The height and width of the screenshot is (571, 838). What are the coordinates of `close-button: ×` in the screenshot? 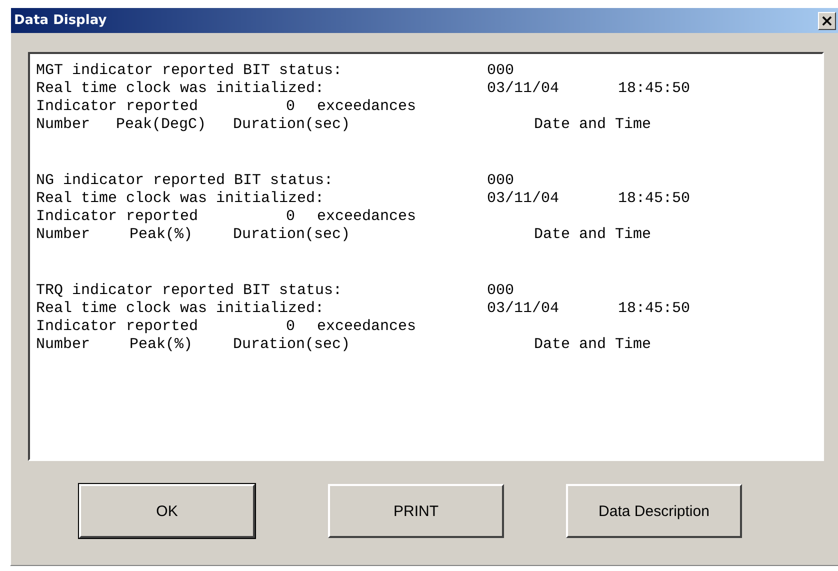 It's located at (827, 21).